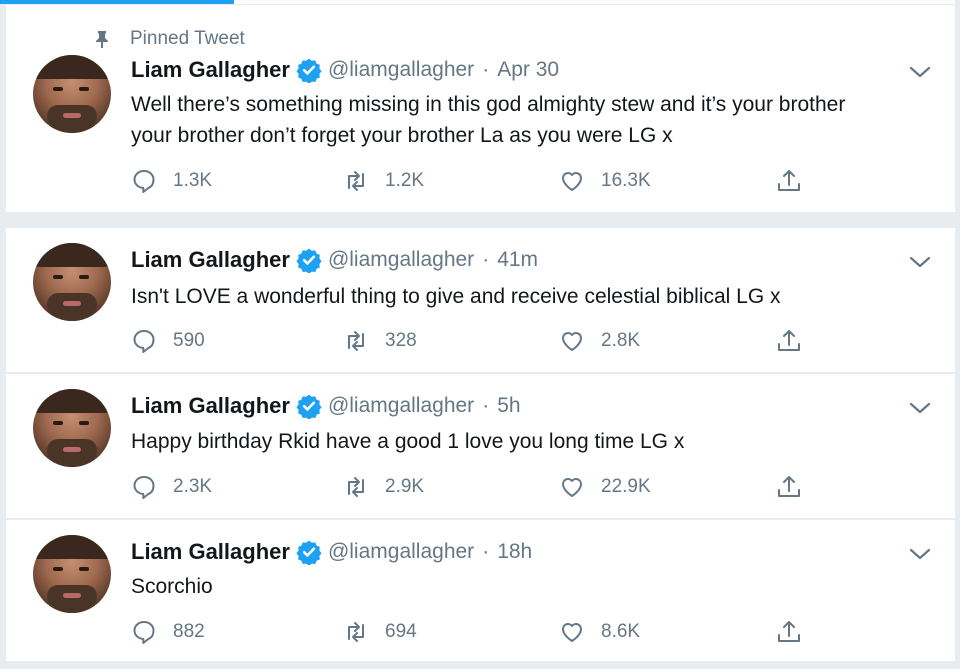 The image size is (960, 669). What do you see at coordinates (380, 632) in the screenshot?
I see `retweet-button: 694` at bounding box center [380, 632].